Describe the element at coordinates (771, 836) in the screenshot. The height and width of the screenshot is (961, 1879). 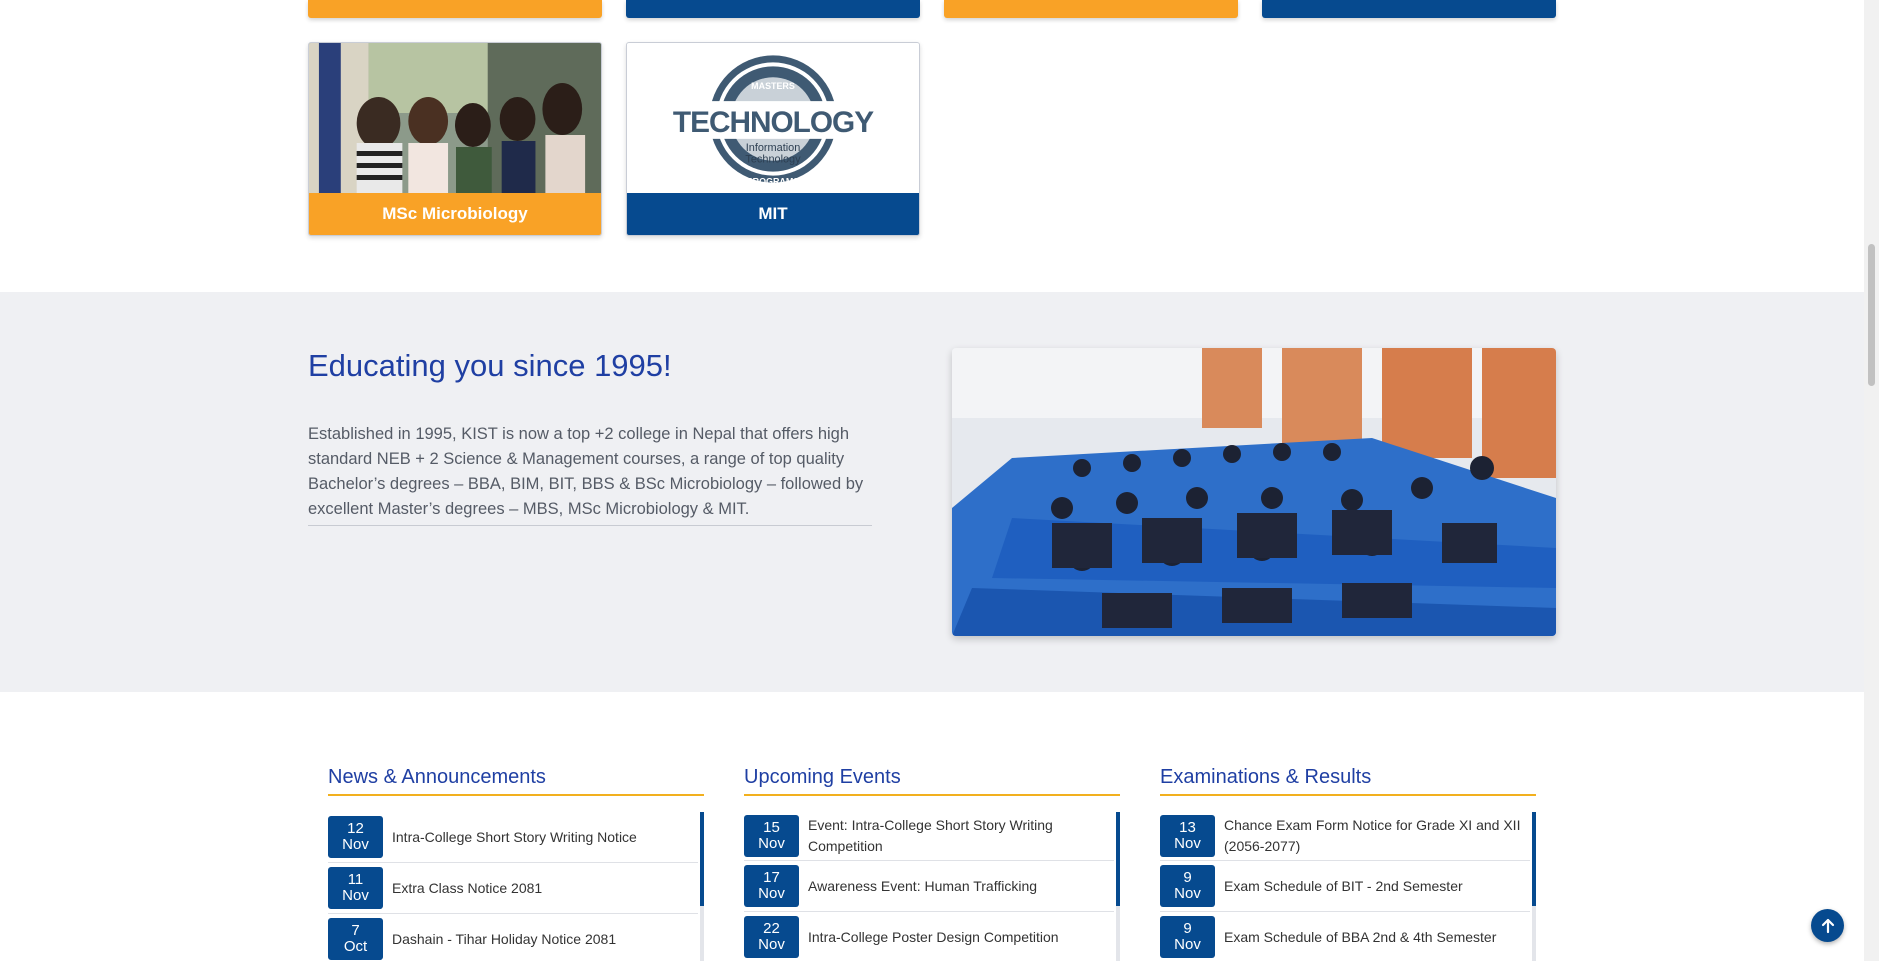
I see `date-badge: 15 Nov` at that location.